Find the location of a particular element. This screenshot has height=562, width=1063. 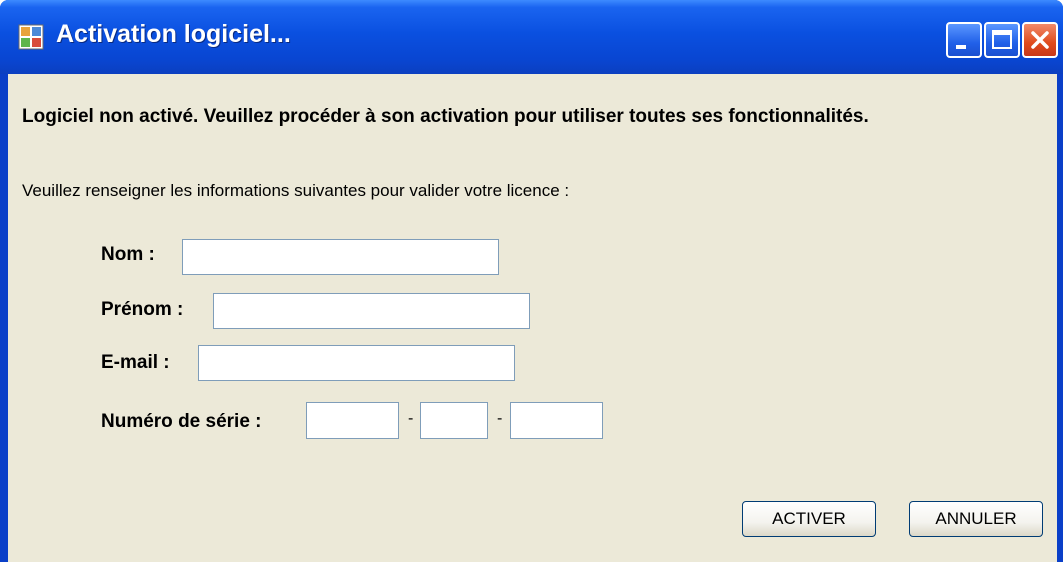

nom-label: Nom : is located at coordinates (128, 254).